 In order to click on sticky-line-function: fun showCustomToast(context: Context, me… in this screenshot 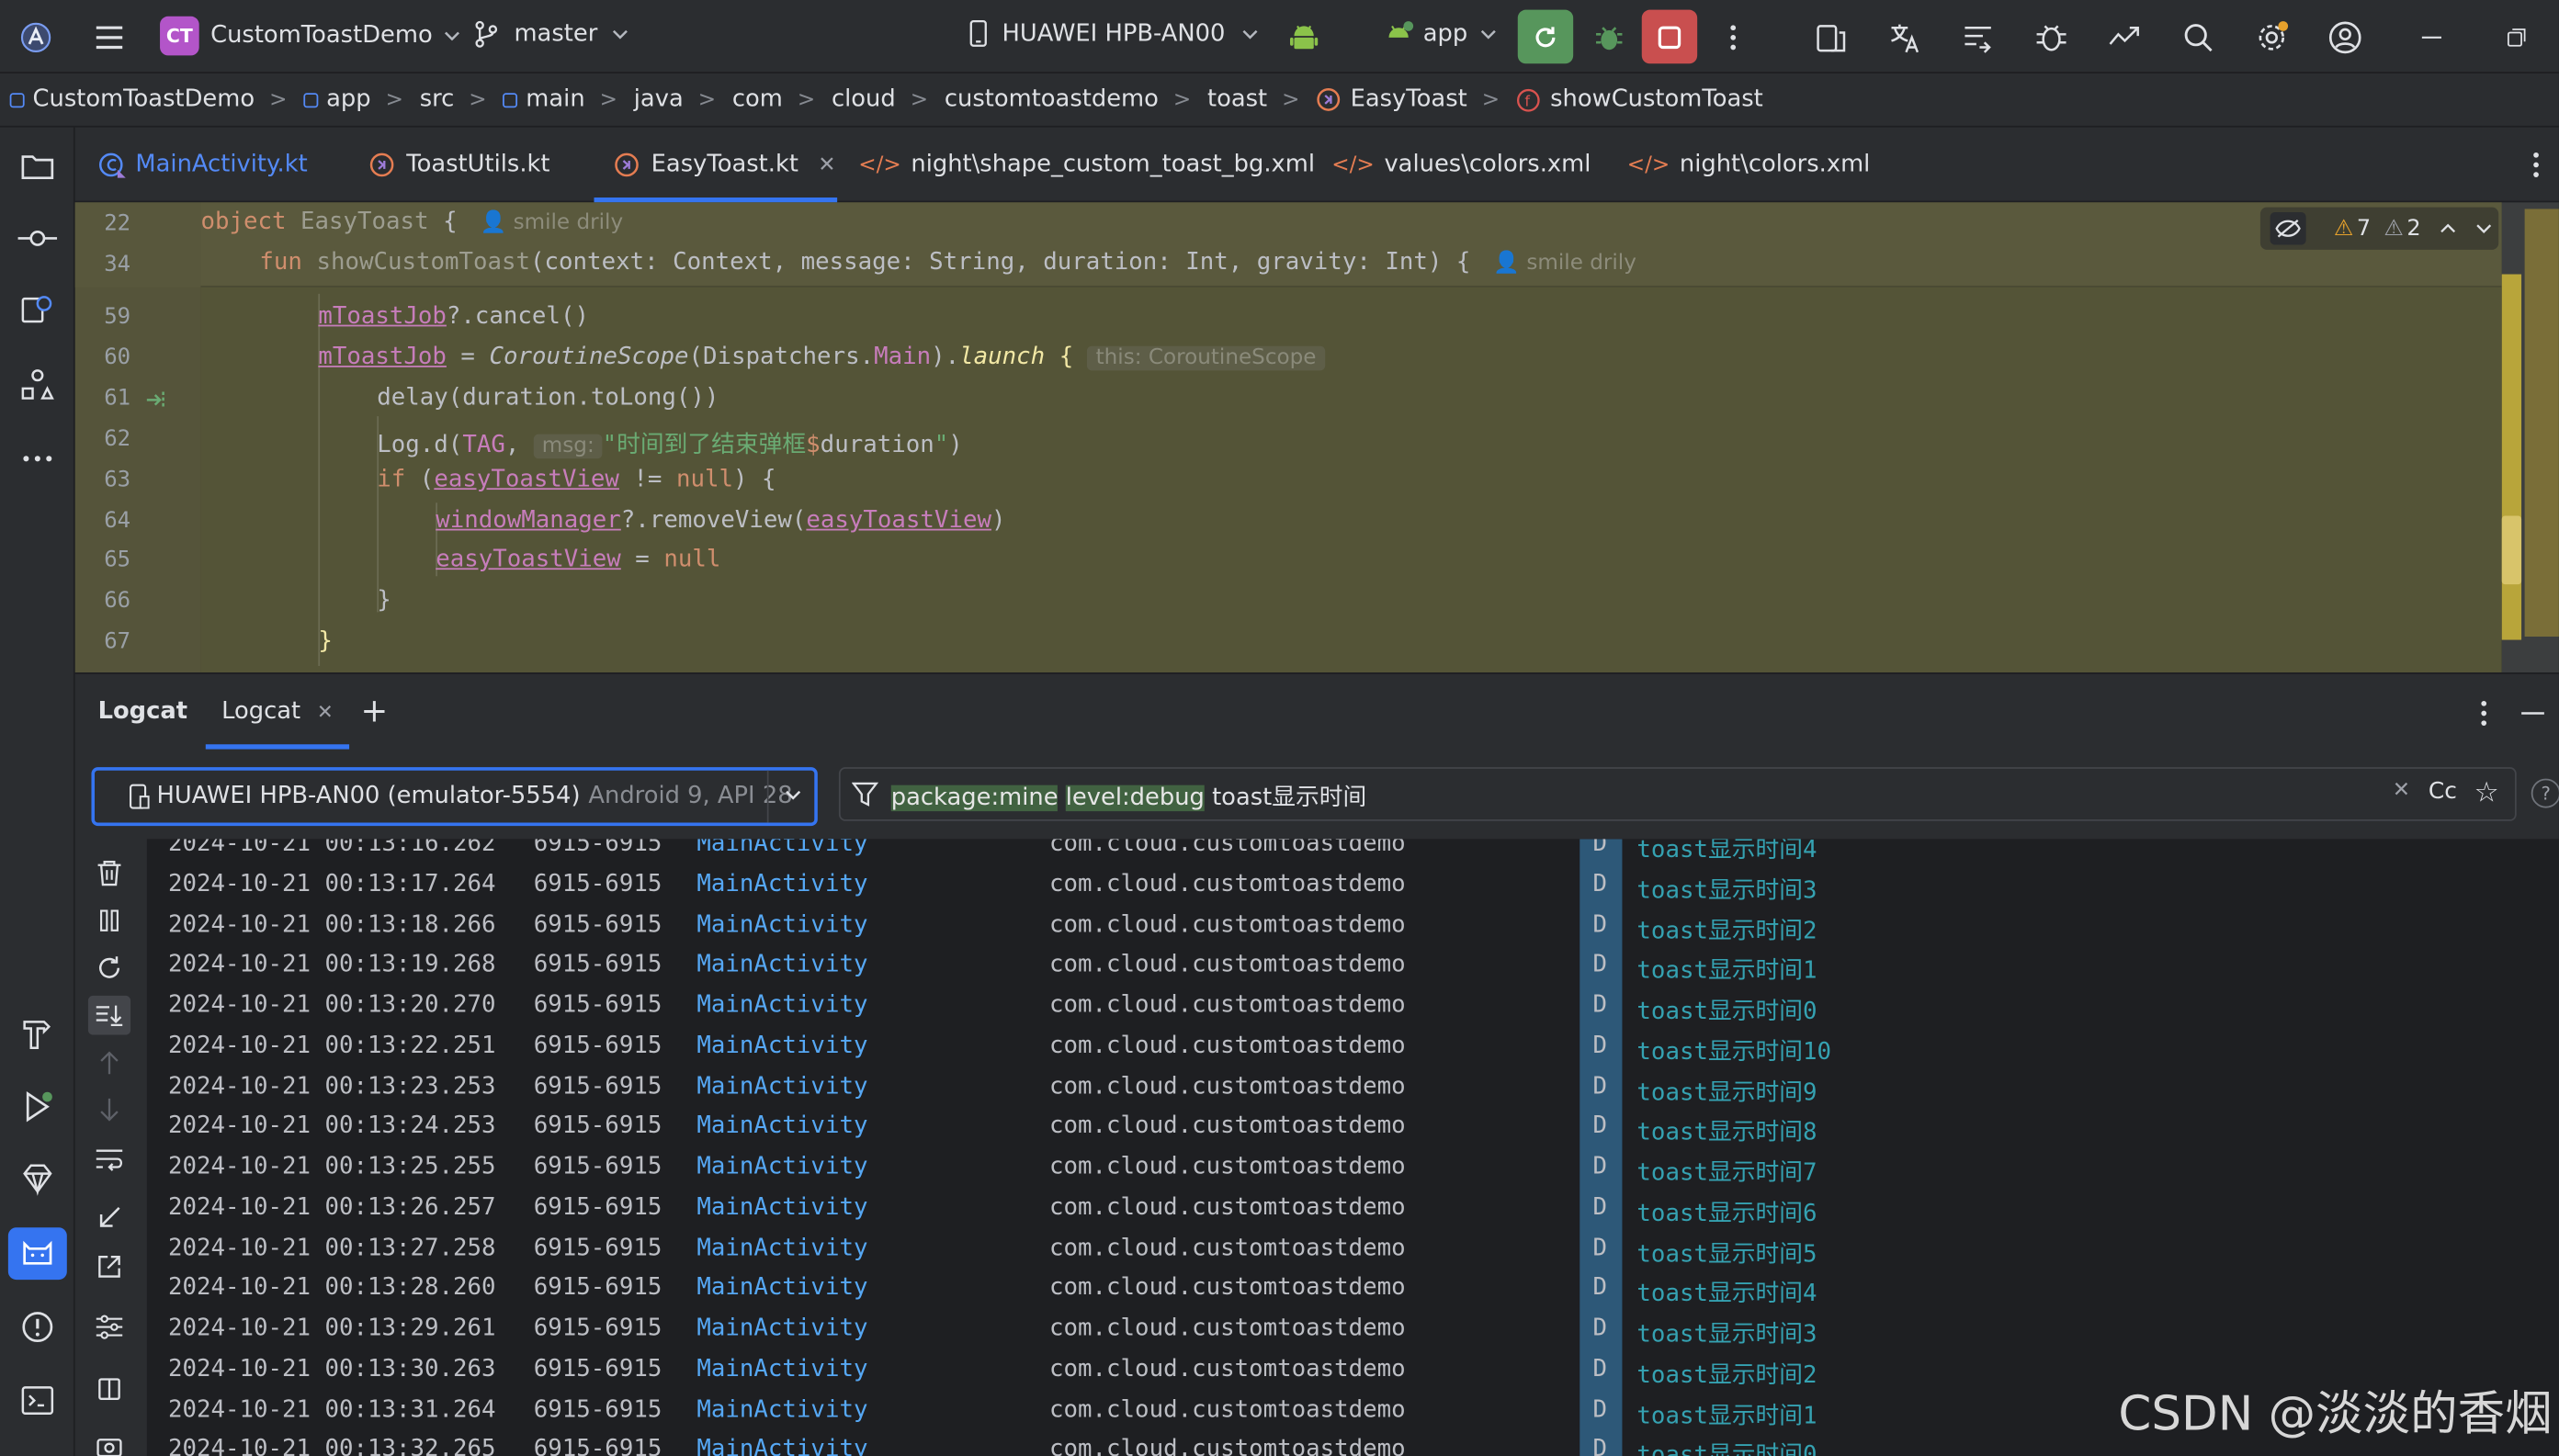, I will do `click(947, 263)`.